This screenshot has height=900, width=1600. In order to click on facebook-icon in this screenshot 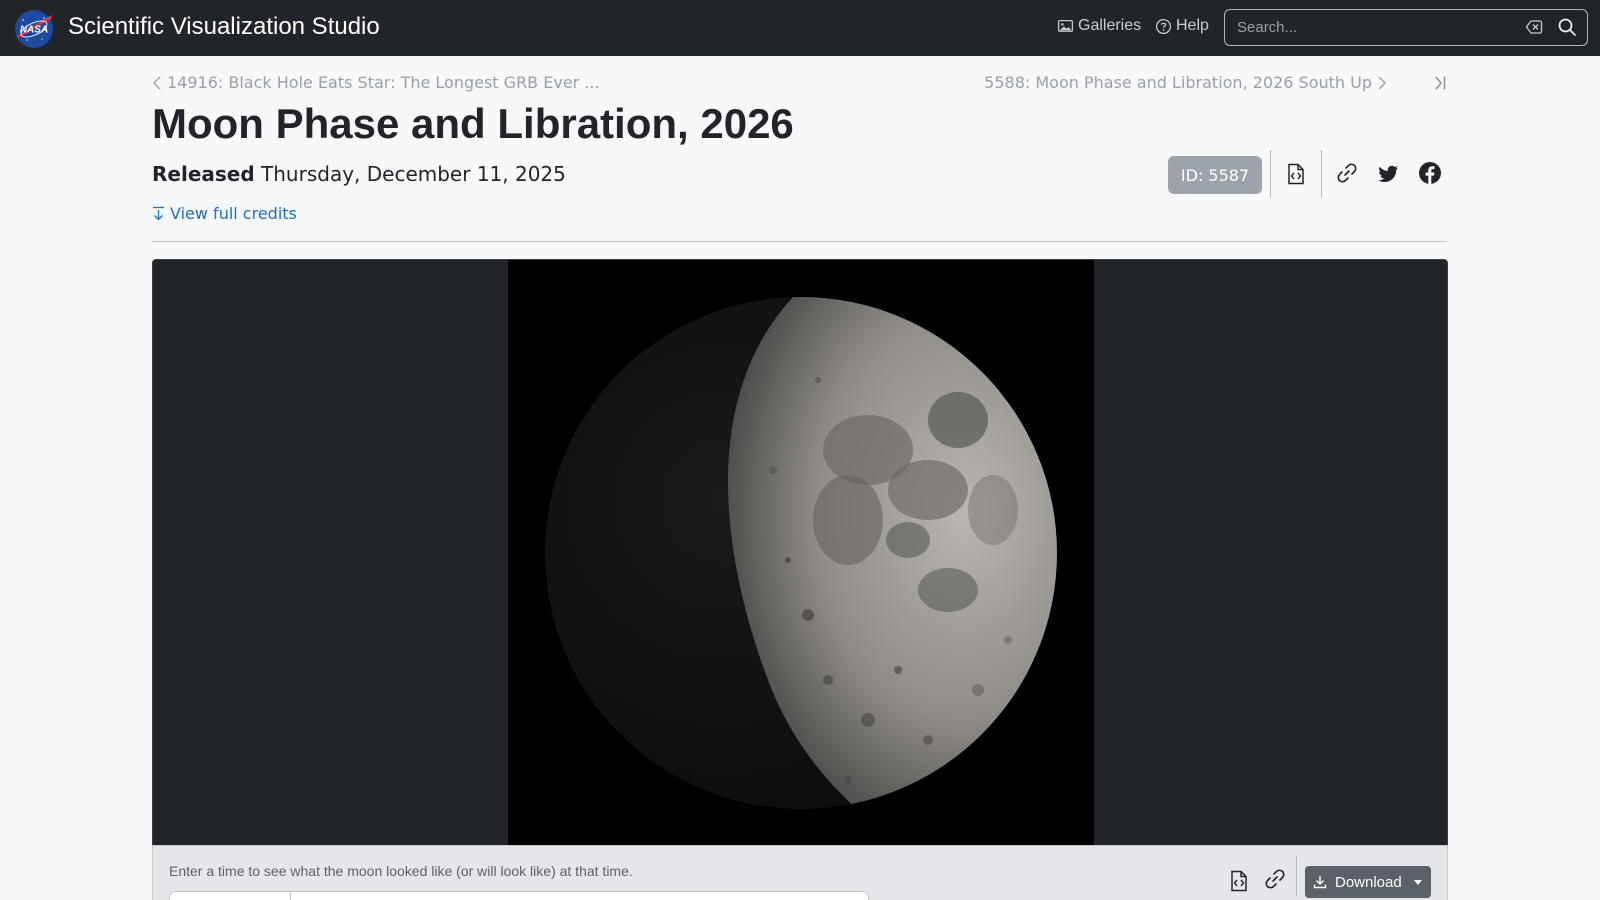, I will do `click(1430, 173)`.